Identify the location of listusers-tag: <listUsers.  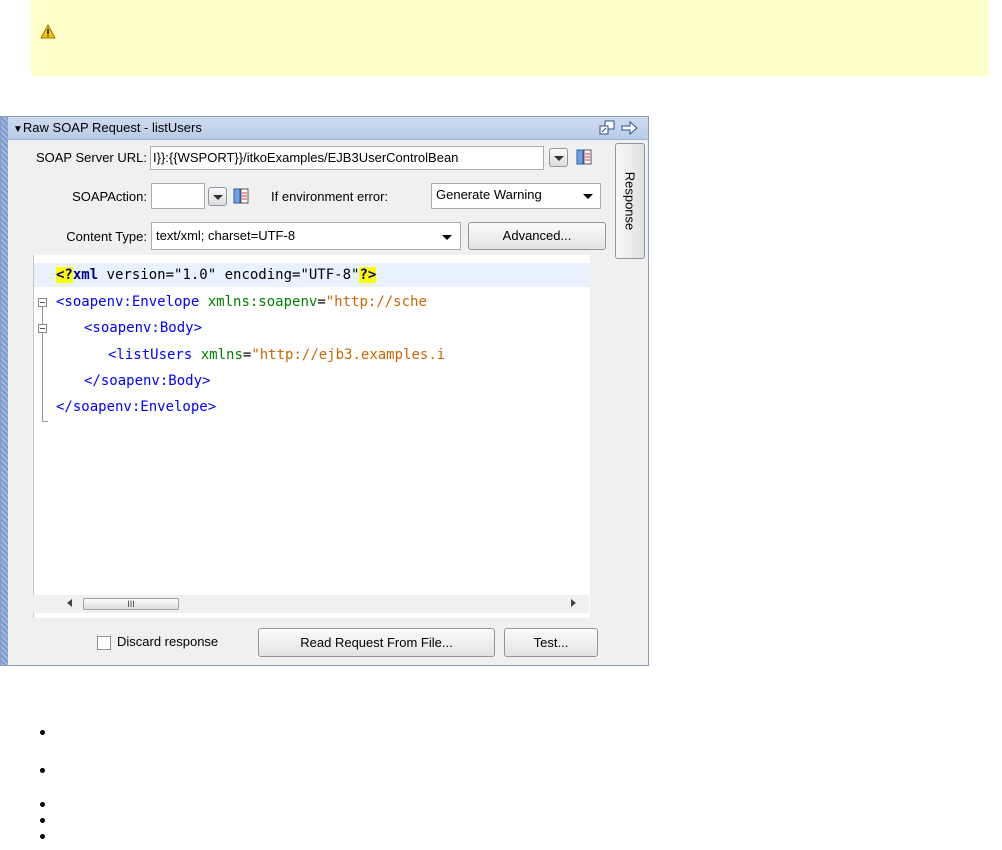
(150, 355).